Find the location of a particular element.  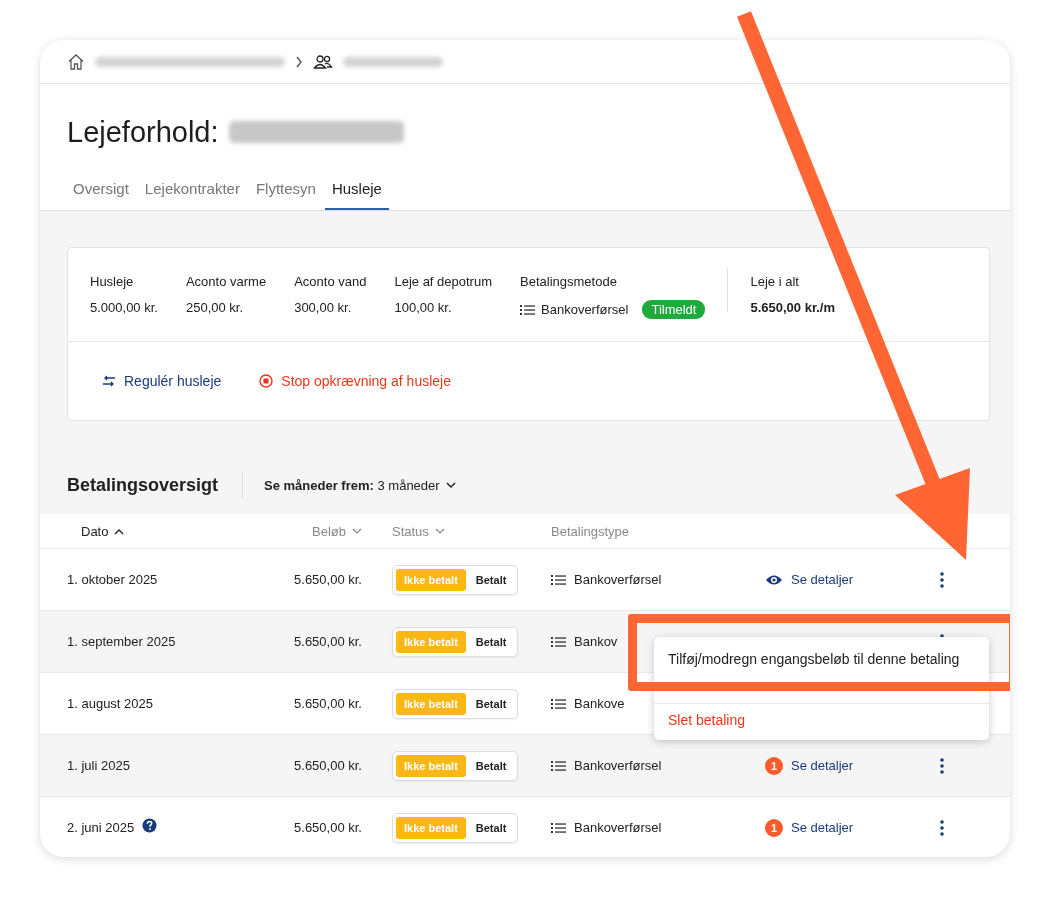

payment-type-cell: Bankov is located at coordinates (596, 641).